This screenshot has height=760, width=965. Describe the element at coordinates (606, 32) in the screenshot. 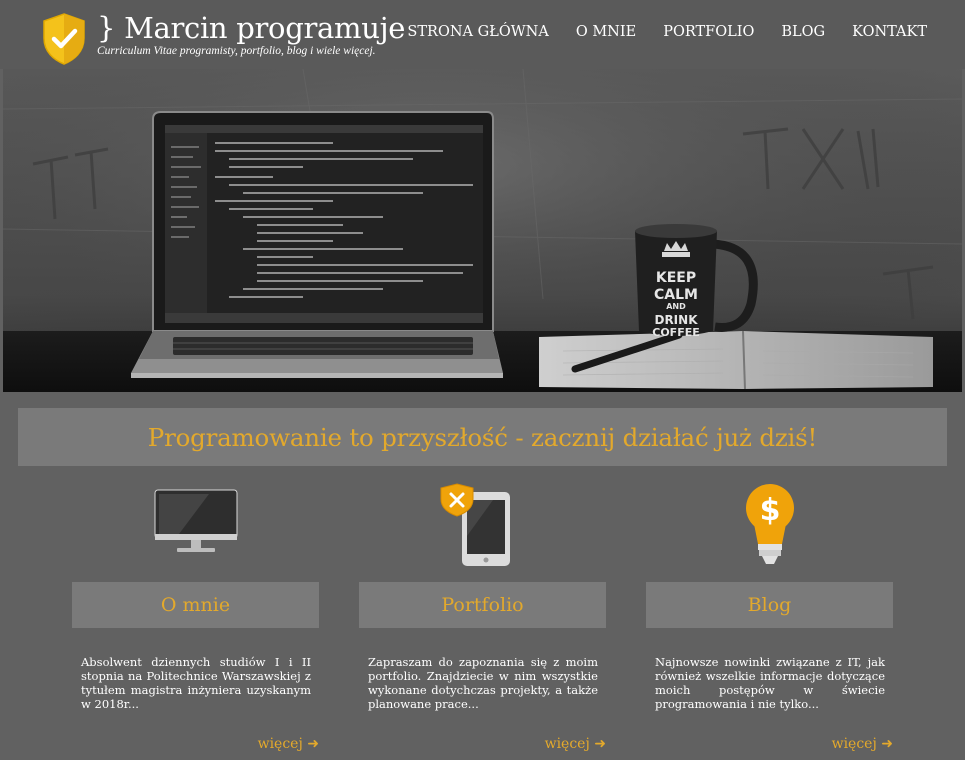

I see `nav-about: O MNIE` at that location.